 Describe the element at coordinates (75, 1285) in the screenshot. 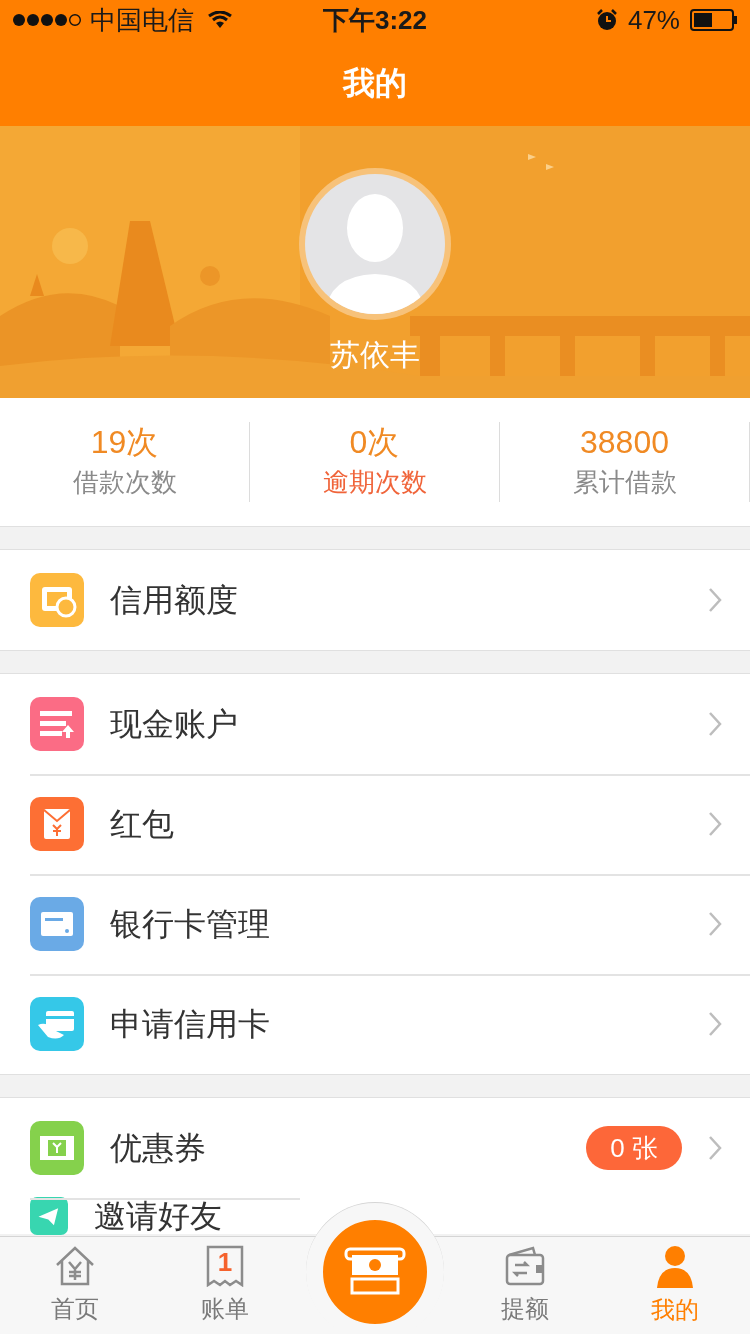

I see `tab-item: 首页` at that location.